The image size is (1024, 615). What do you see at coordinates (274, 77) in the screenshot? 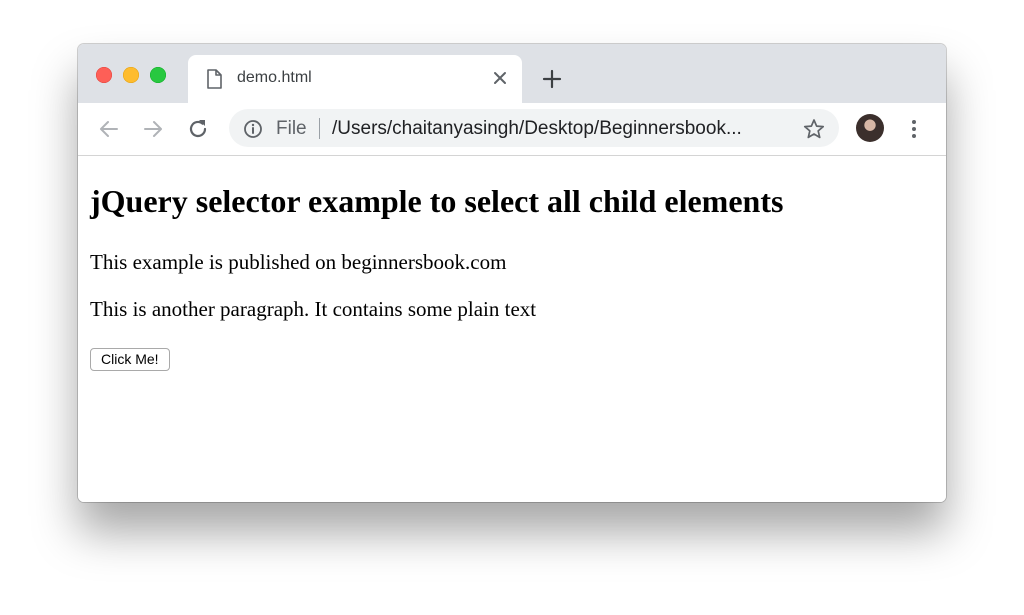
I see `tab-title: demo.html` at bounding box center [274, 77].